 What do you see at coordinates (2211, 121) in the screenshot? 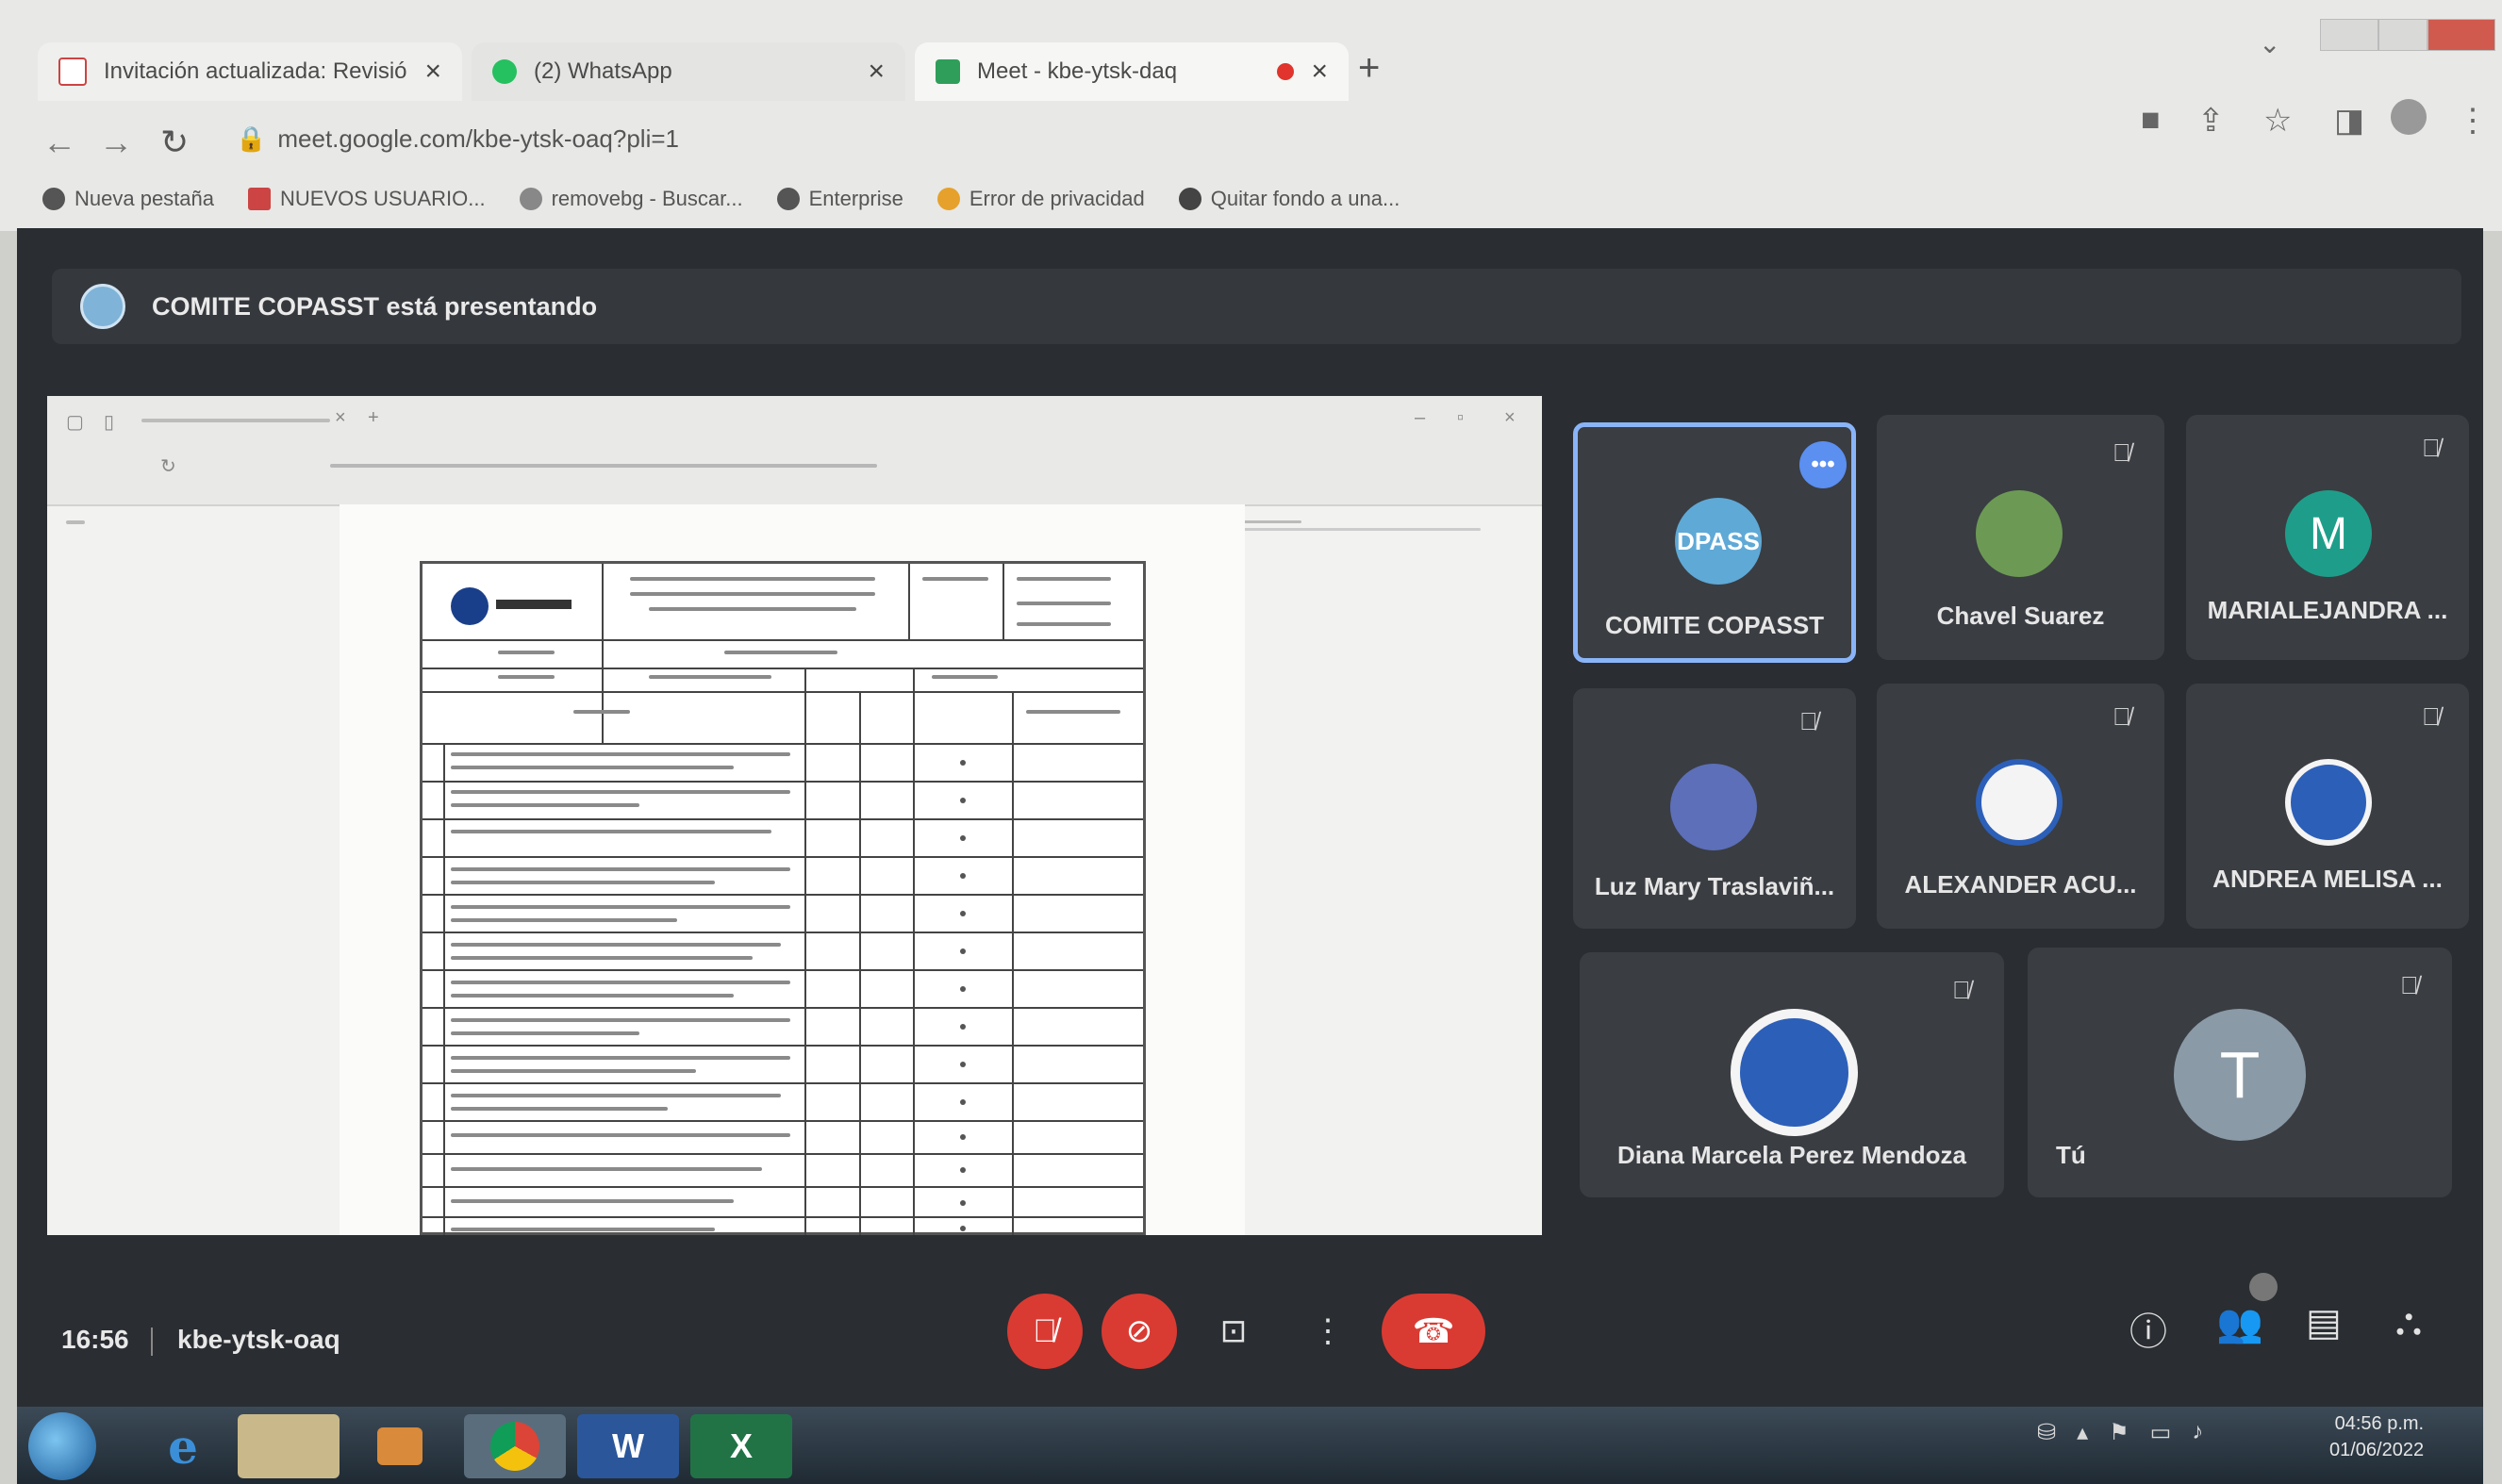
I see `share-icon: ⇪` at bounding box center [2211, 121].